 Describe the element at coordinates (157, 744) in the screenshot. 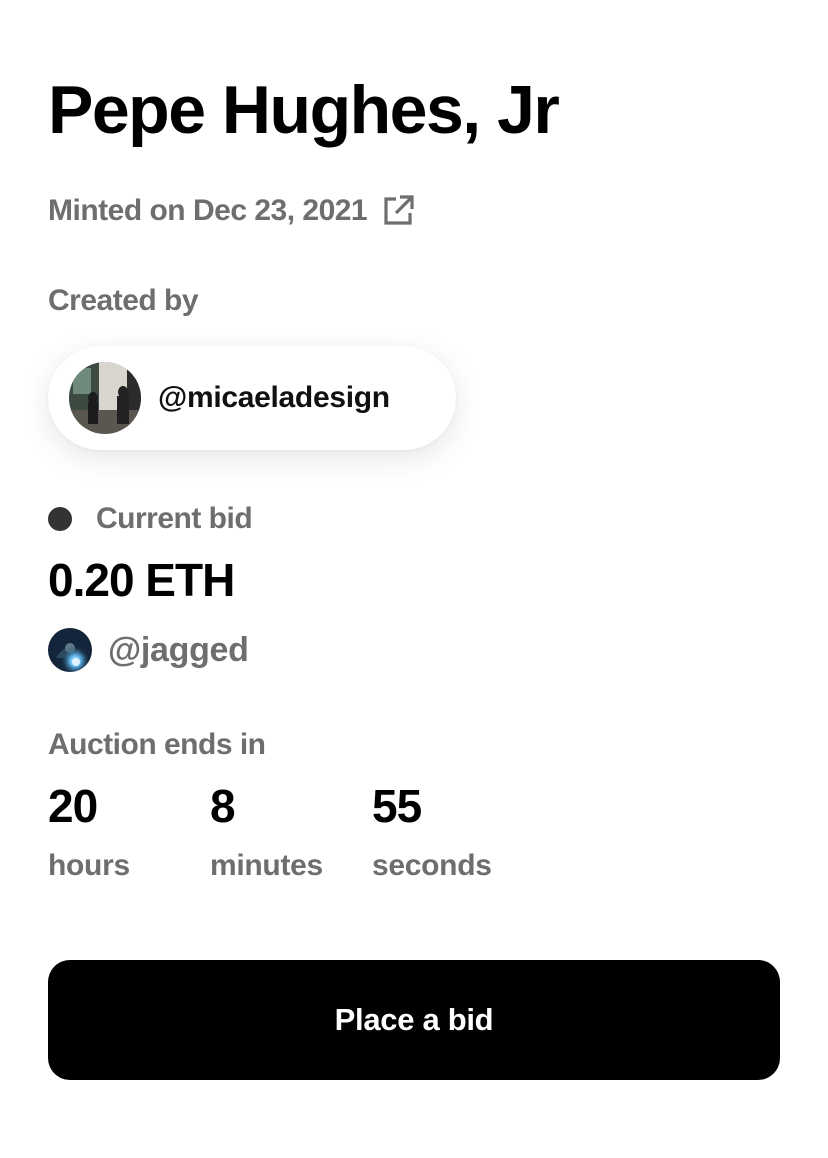

I see `auction-ends-label: Auction ends in` at that location.